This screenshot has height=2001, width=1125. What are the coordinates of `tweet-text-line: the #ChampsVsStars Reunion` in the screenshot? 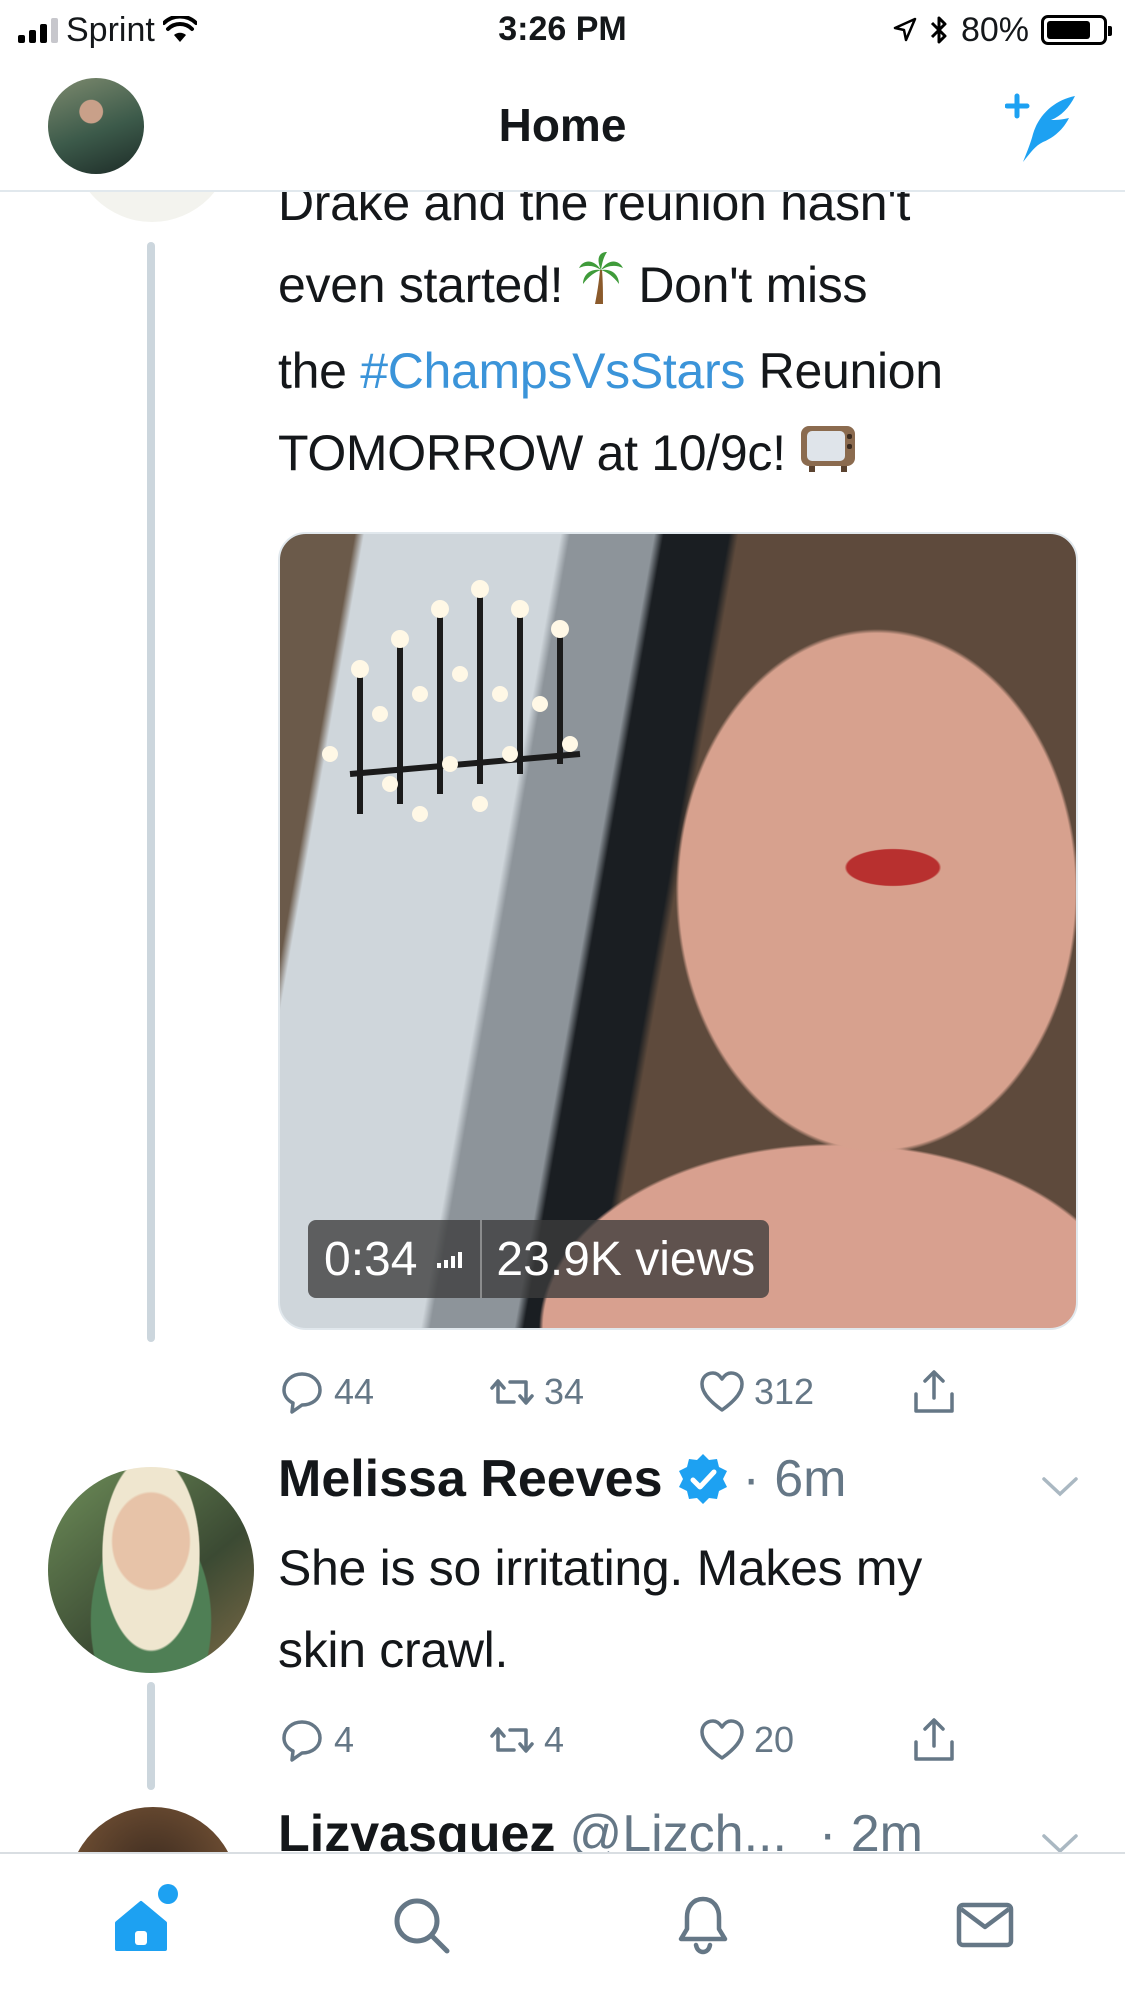 It's located at (610, 371).